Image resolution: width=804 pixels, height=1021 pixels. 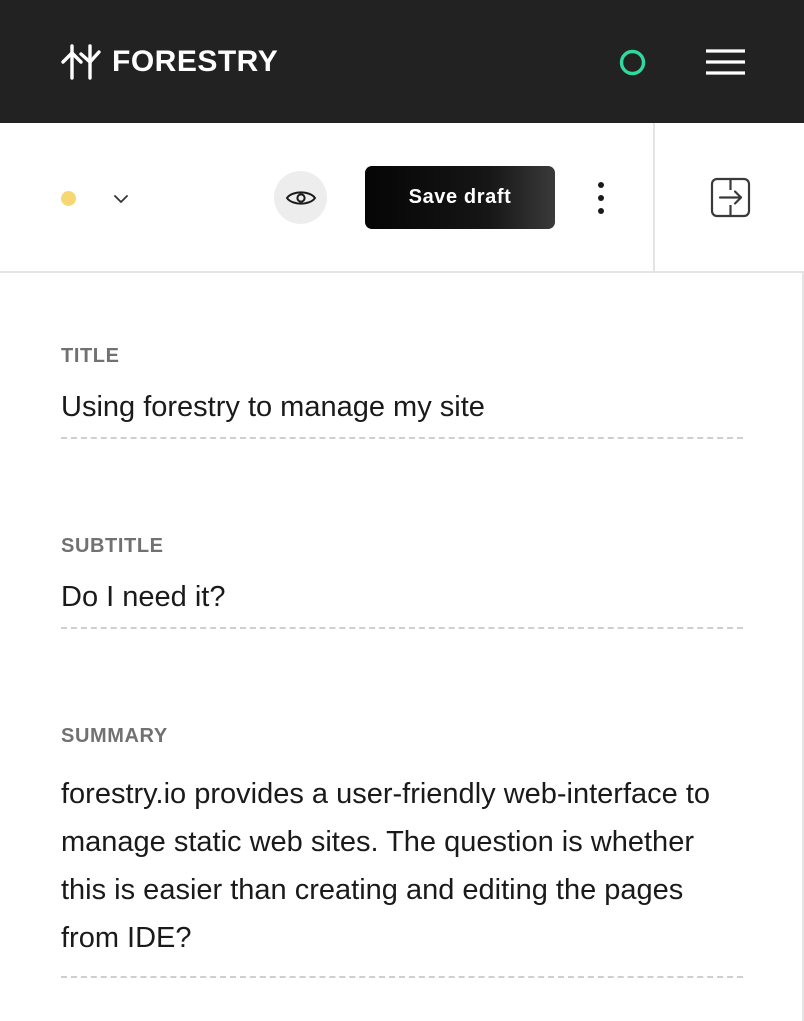 I want to click on subtitle-input: Do I need it?, so click(x=402, y=601).